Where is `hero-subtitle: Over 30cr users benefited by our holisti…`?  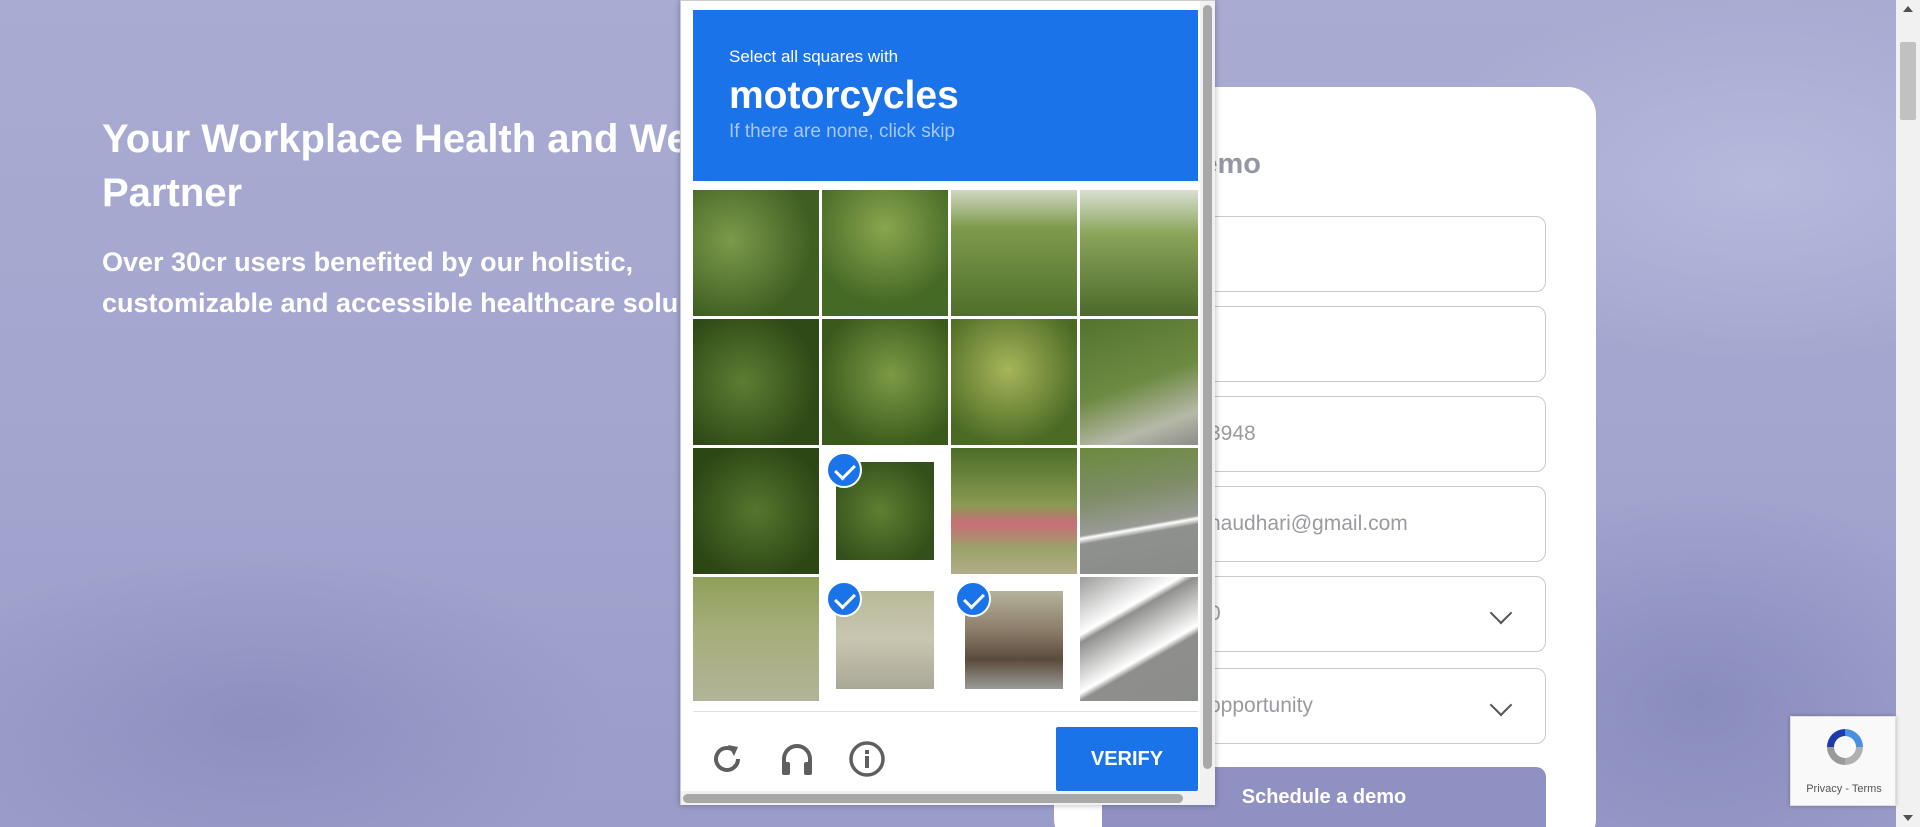 hero-subtitle: Over 30cr users benefited by our holisti… is located at coordinates (390, 282).